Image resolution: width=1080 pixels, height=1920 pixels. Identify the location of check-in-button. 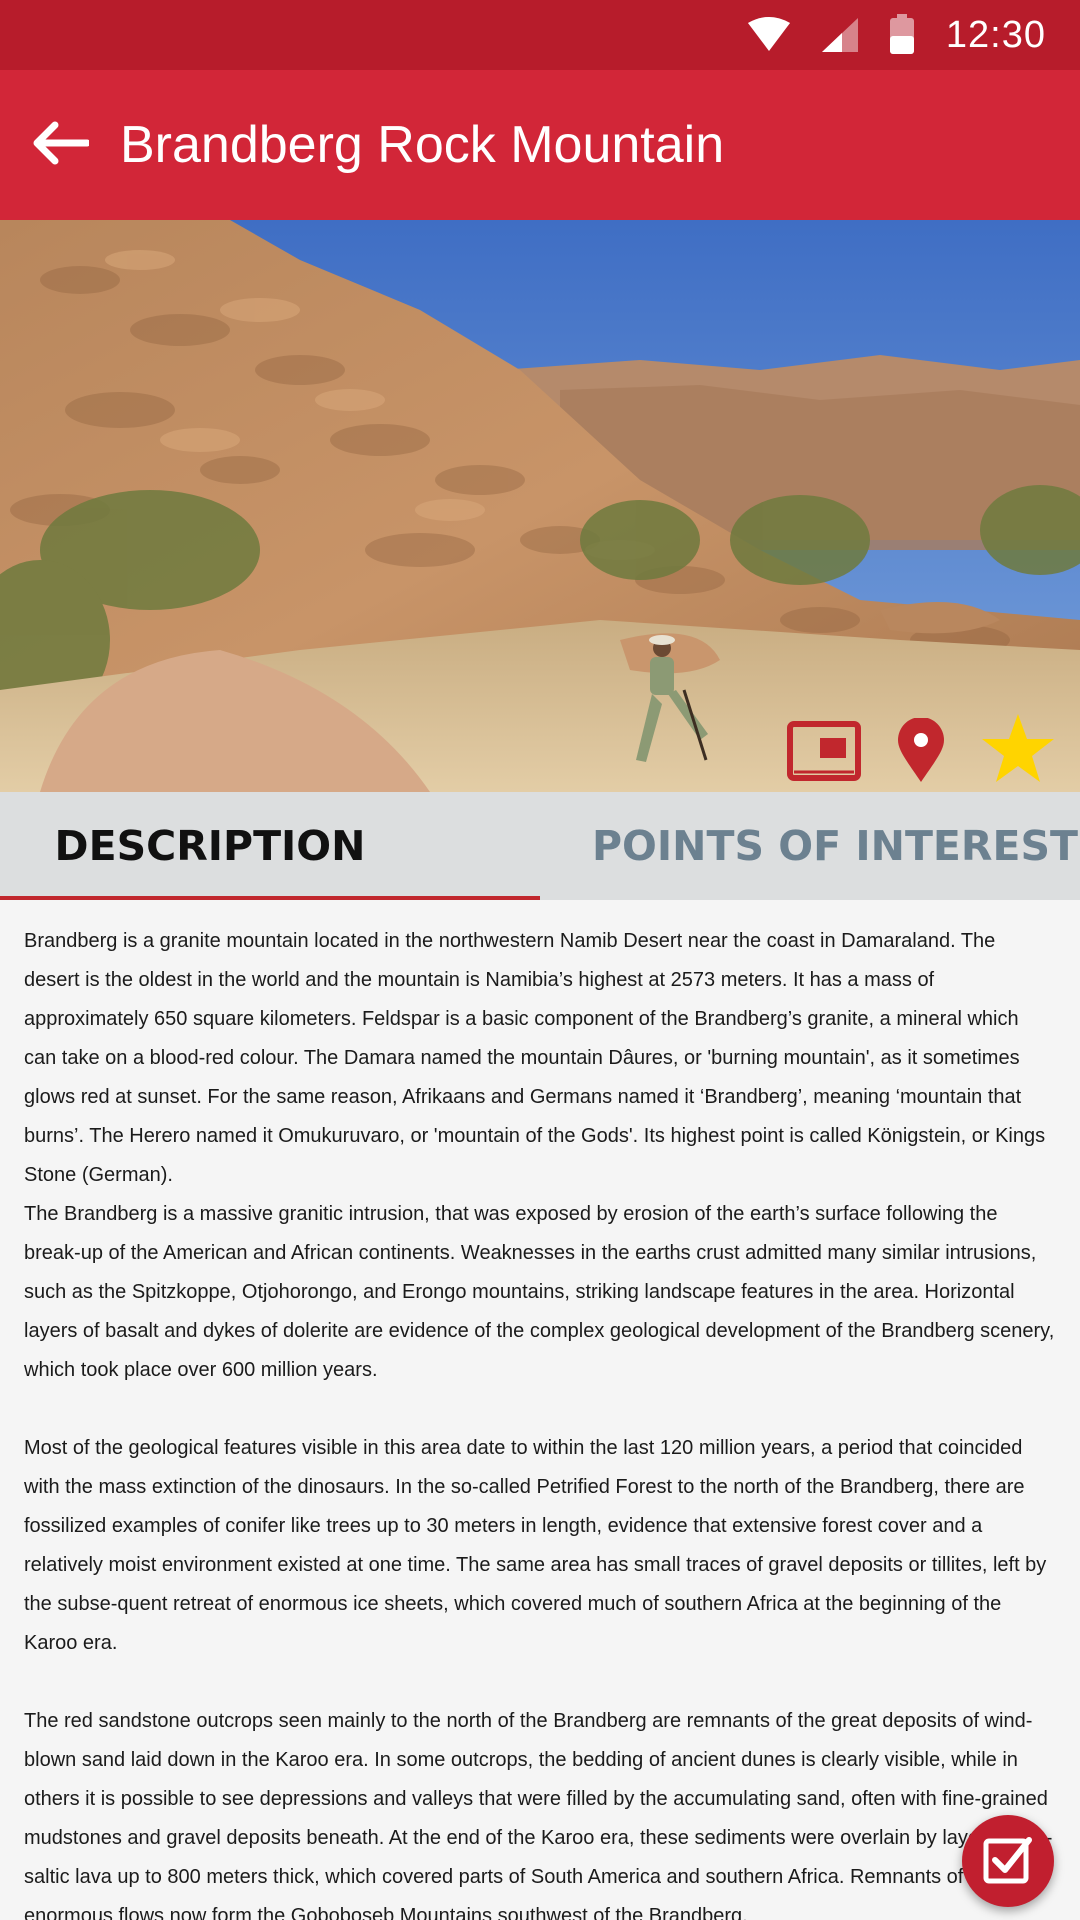
(1008, 1861).